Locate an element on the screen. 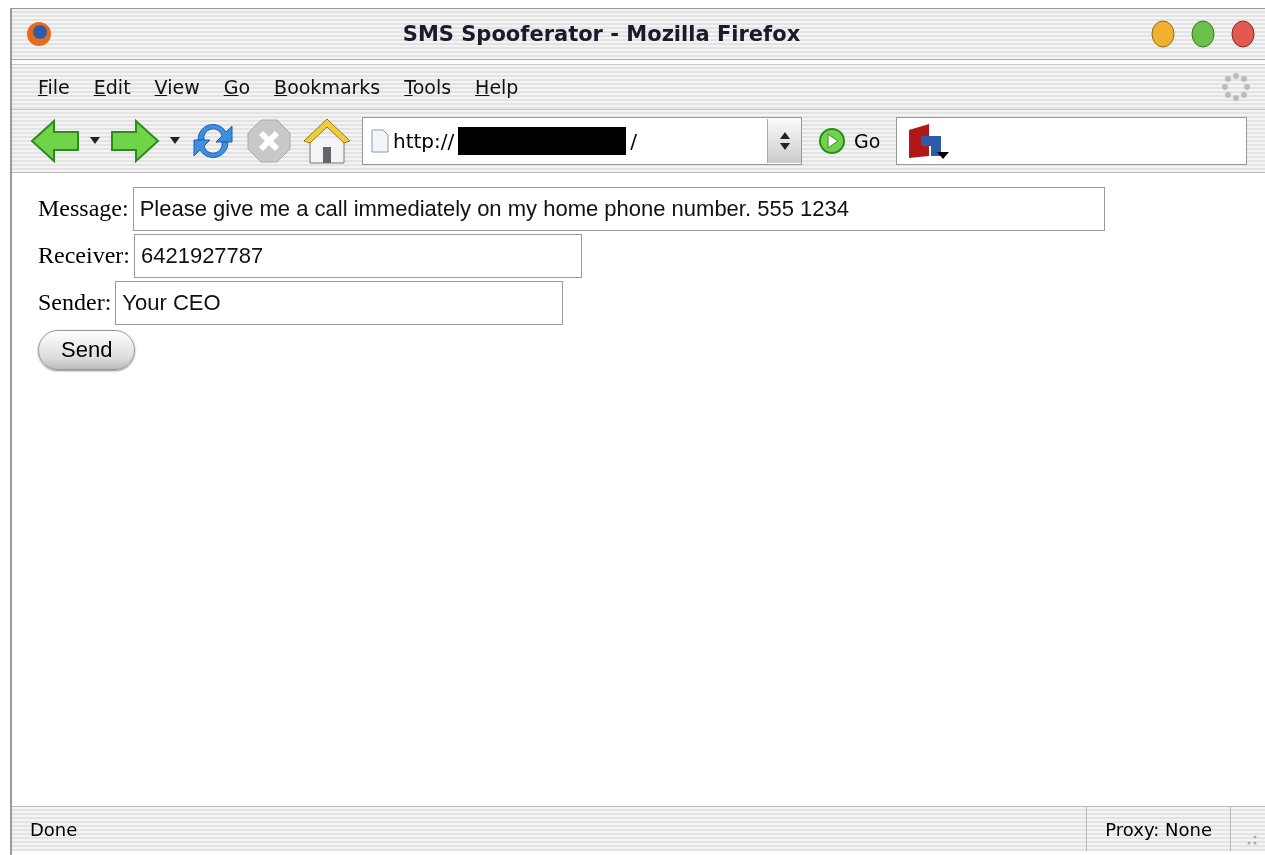 The width and height of the screenshot is (1265, 855). text-field: Your CEO is located at coordinates (339, 302).